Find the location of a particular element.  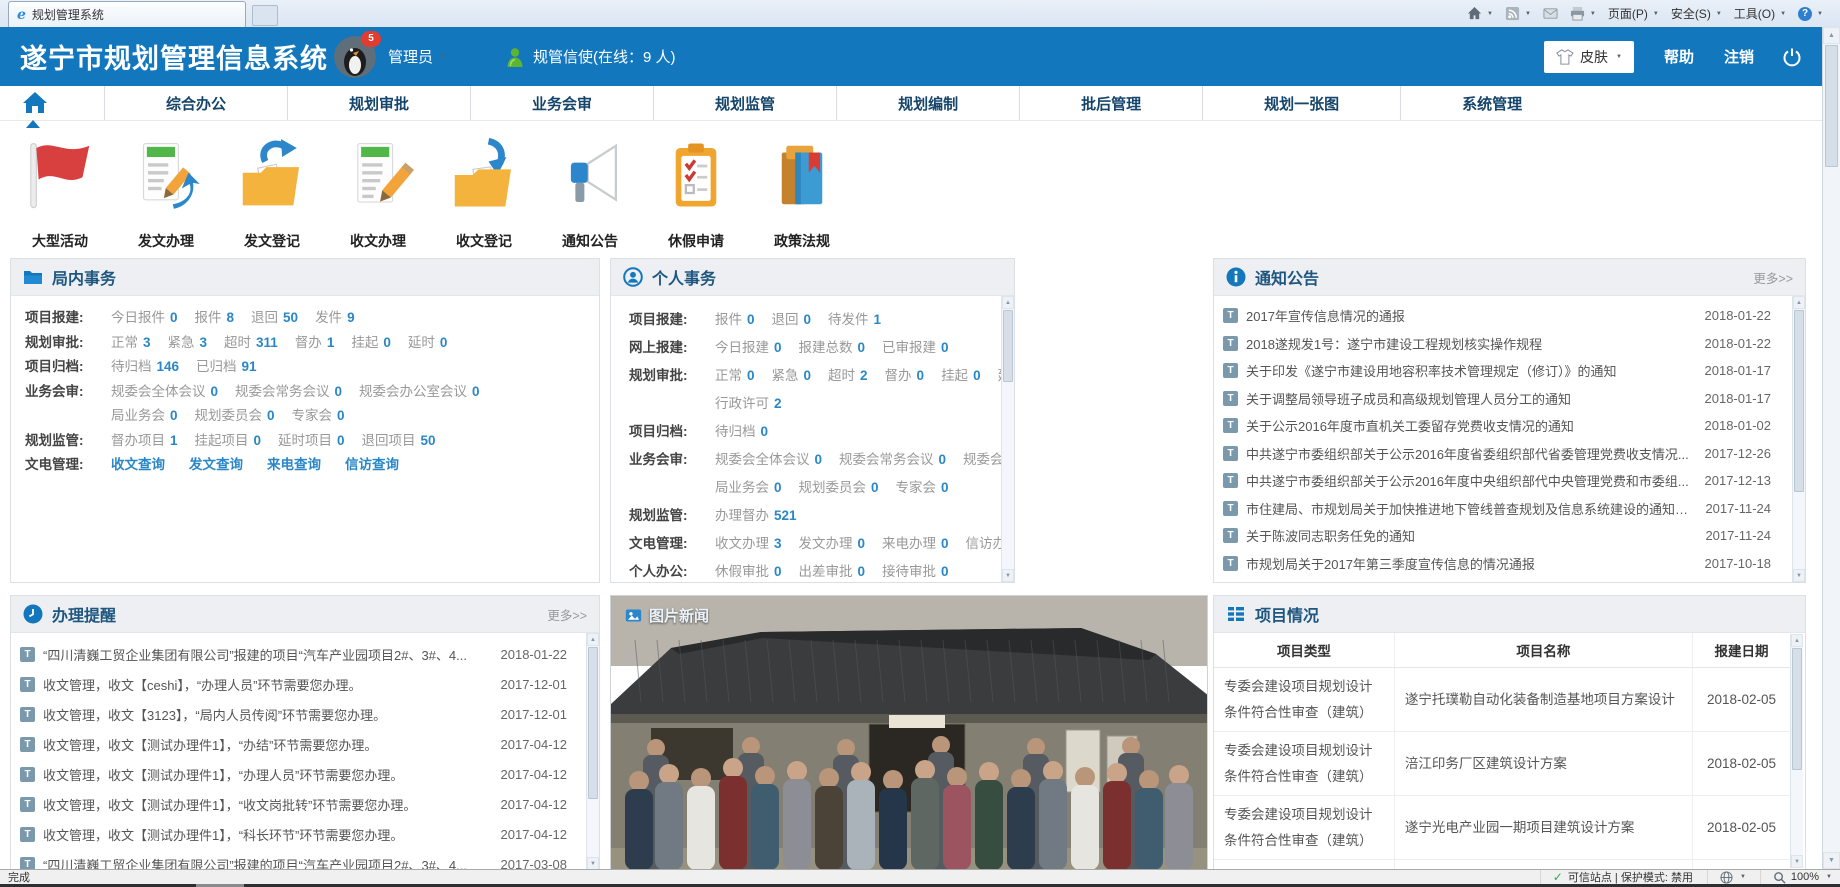

stat-item: 接待审批 0 is located at coordinates (915, 570).